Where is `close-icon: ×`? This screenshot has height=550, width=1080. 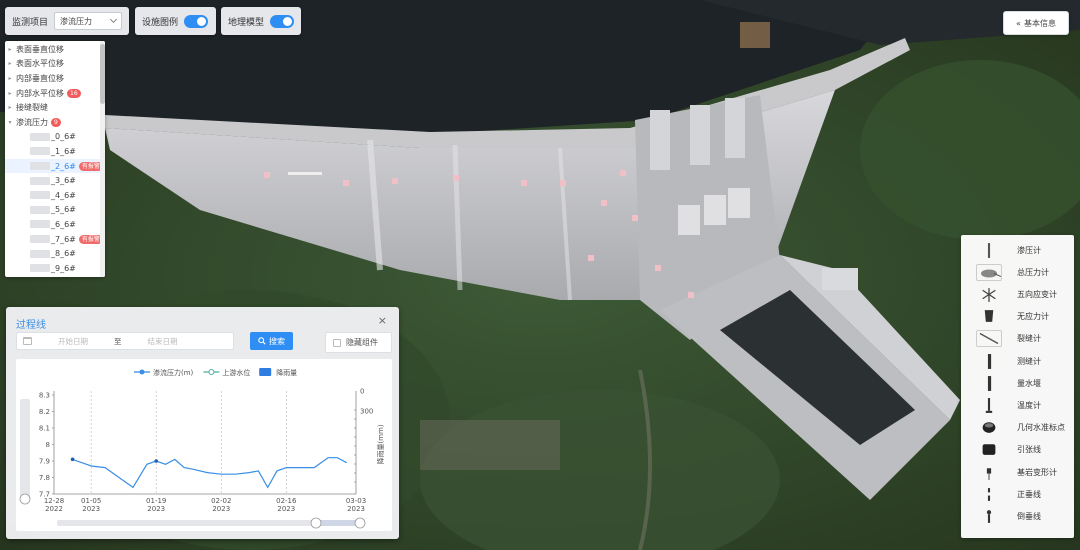
close-icon: × is located at coordinates (382, 320).